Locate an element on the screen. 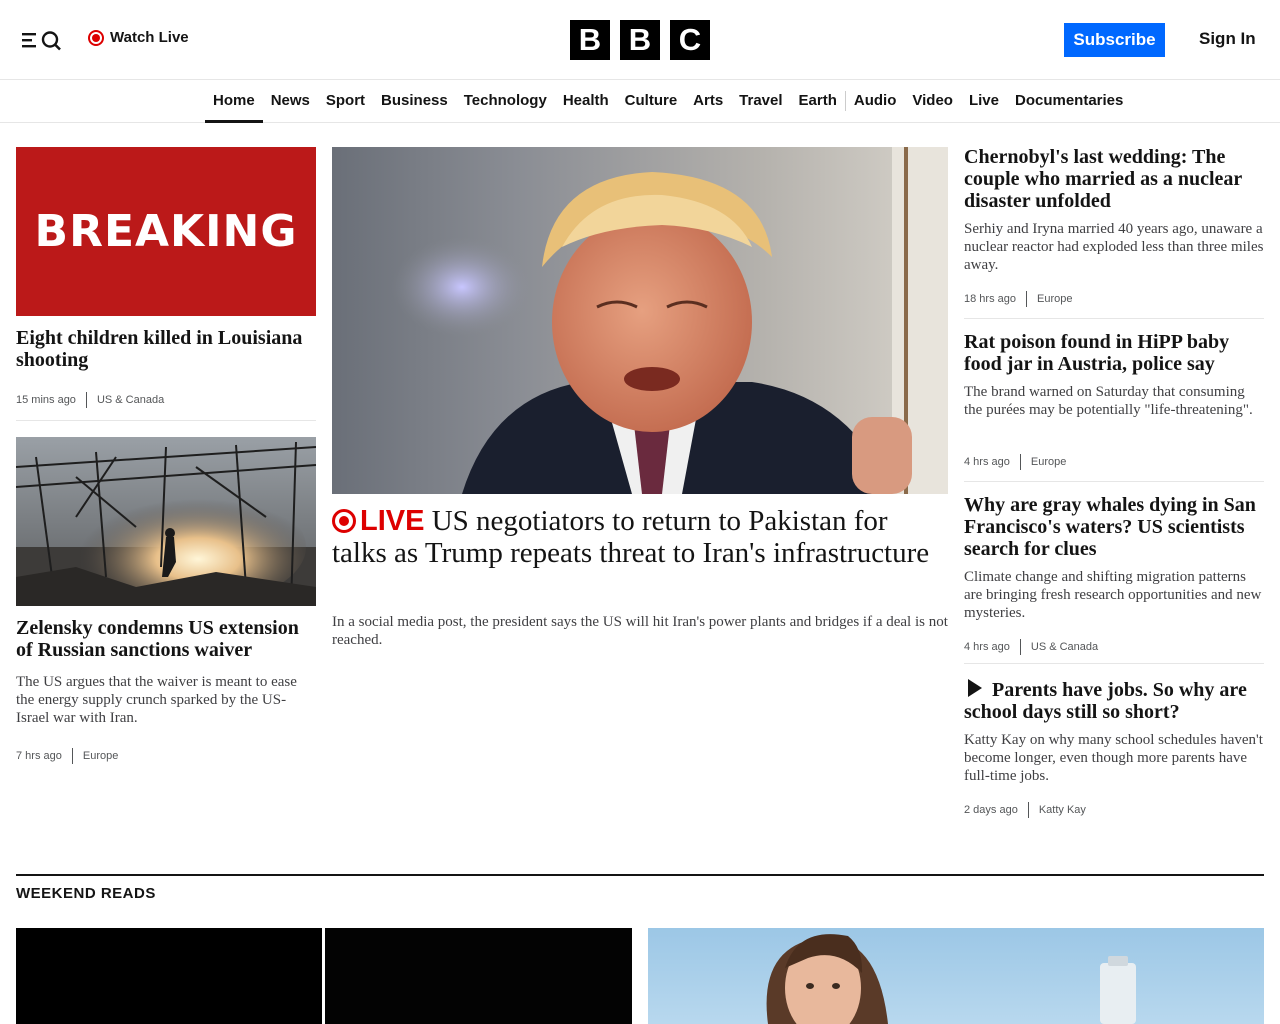 The height and width of the screenshot is (1024, 1280). nav-item-live: Live is located at coordinates (984, 101).